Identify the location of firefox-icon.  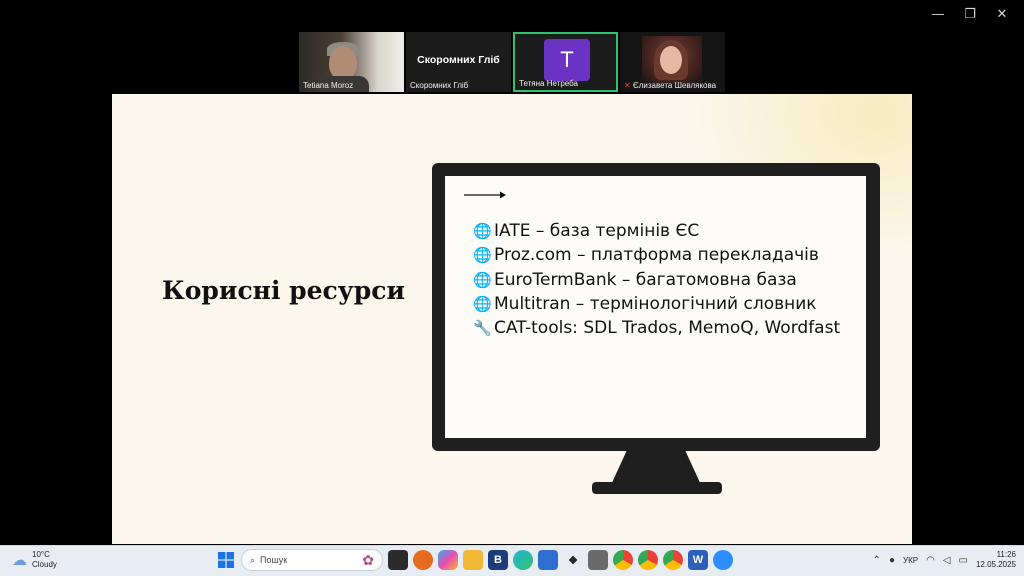
(423, 560).